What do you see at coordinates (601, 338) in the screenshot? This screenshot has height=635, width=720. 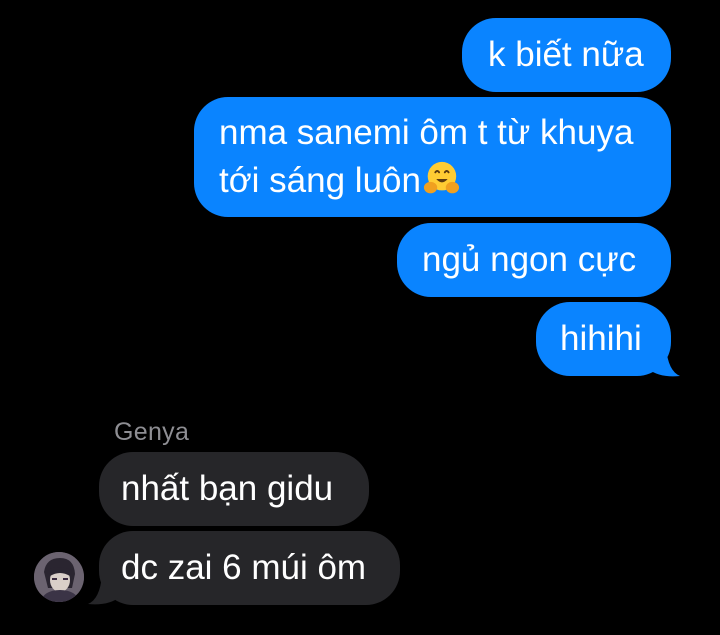 I see `message-text: hihihi` at bounding box center [601, 338].